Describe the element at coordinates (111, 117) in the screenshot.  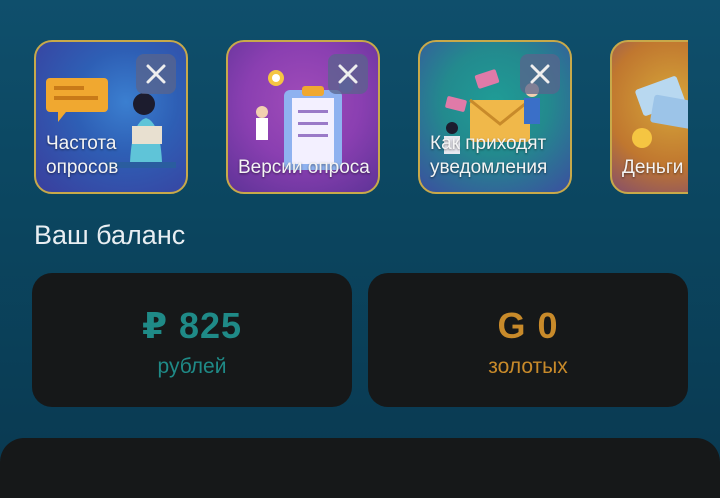
I see `story-card-survey-frequency: Частота опросов` at that location.